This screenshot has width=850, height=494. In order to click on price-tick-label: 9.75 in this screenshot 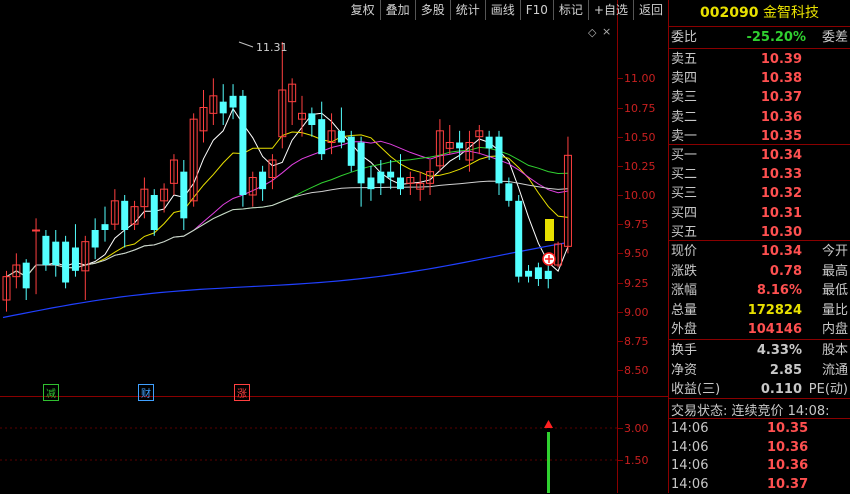, I will do `click(636, 225)`.